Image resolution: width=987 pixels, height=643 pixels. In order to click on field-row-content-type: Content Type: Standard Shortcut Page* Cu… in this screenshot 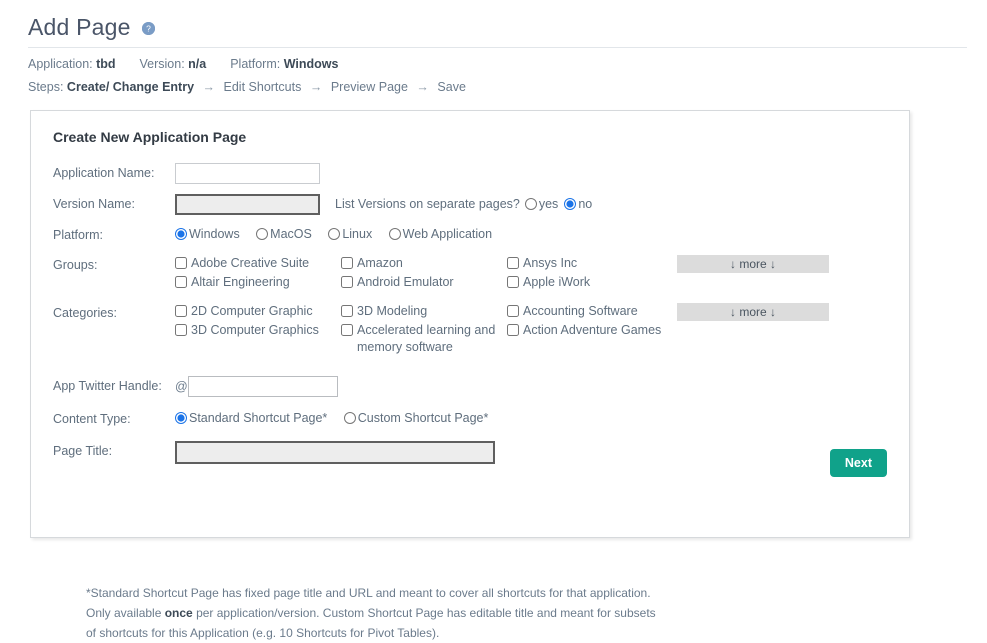, I will do `click(481, 419)`.